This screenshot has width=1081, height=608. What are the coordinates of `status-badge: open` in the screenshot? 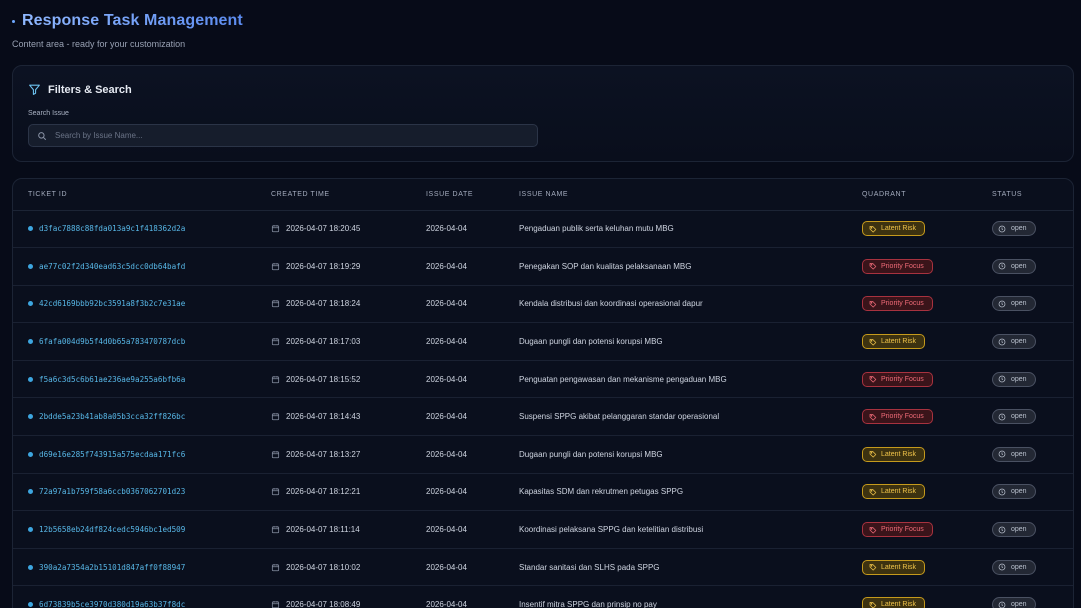 It's located at (1014, 492).